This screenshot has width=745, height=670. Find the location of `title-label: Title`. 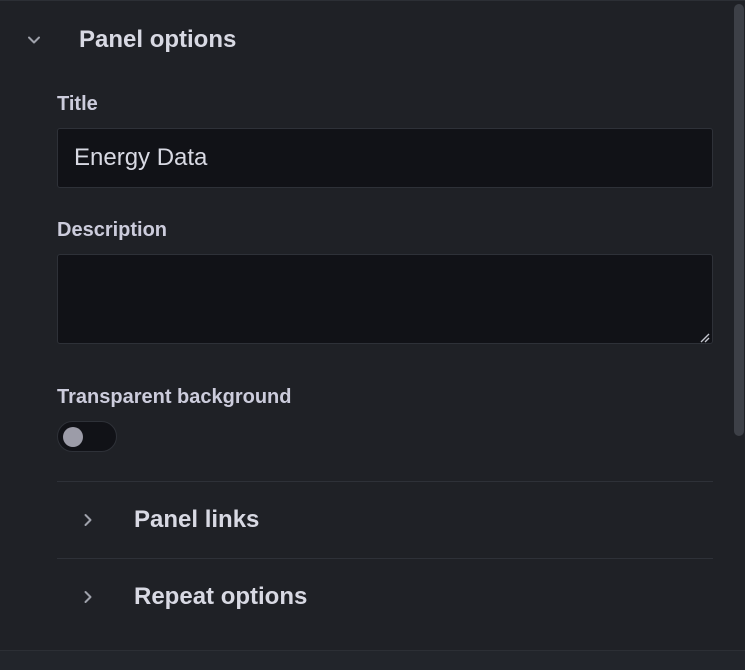

title-label: Title is located at coordinates (77, 104).